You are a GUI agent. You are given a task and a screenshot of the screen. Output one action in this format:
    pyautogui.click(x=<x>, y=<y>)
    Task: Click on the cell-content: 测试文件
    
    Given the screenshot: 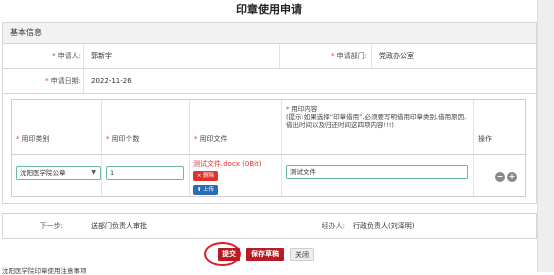 What is the action you would take?
    pyautogui.click(x=378, y=175)
    